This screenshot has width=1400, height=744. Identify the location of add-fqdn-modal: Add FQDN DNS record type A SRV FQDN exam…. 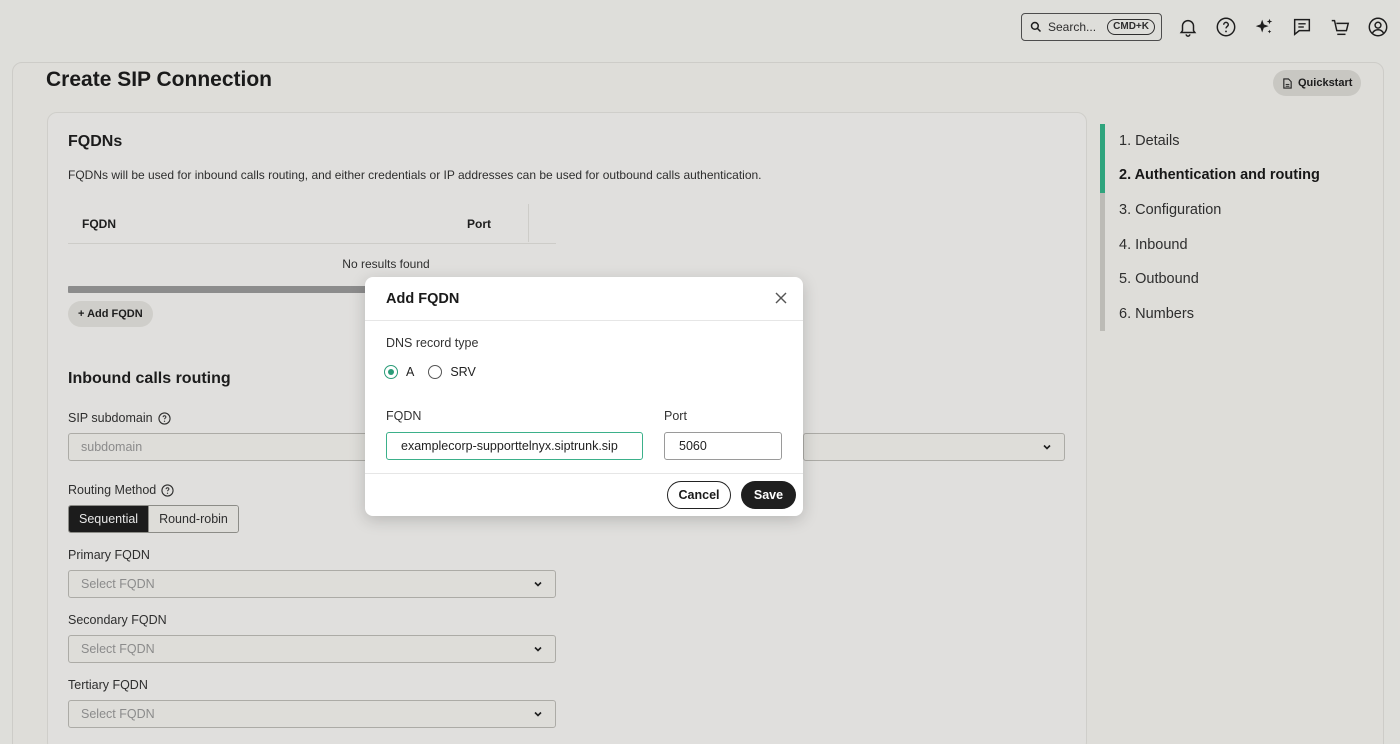
(584, 396).